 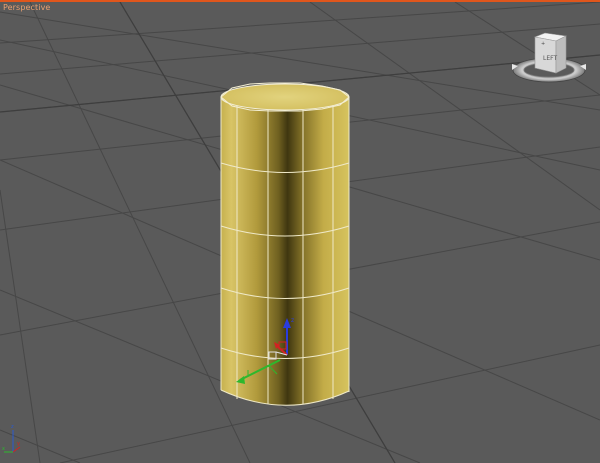 What do you see at coordinates (3, 449) in the screenshot?
I see `svg-text: x` at bounding box center [3, 449].